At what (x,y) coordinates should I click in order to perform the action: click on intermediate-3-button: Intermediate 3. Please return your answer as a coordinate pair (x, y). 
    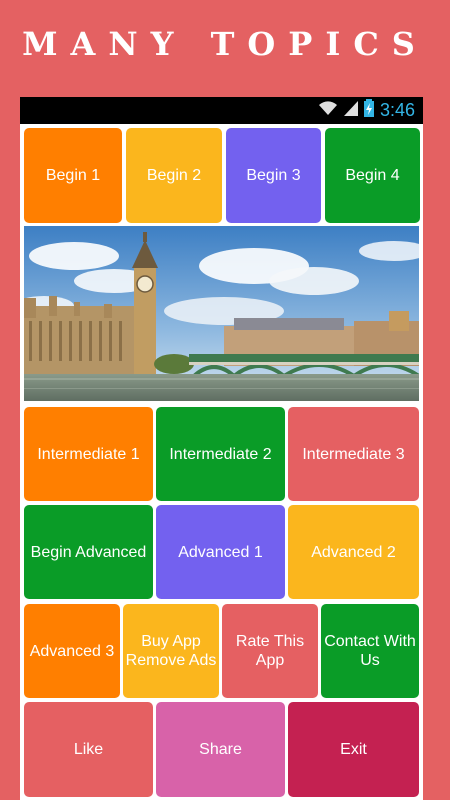
    Looking at the image, I should click on (353, 454).